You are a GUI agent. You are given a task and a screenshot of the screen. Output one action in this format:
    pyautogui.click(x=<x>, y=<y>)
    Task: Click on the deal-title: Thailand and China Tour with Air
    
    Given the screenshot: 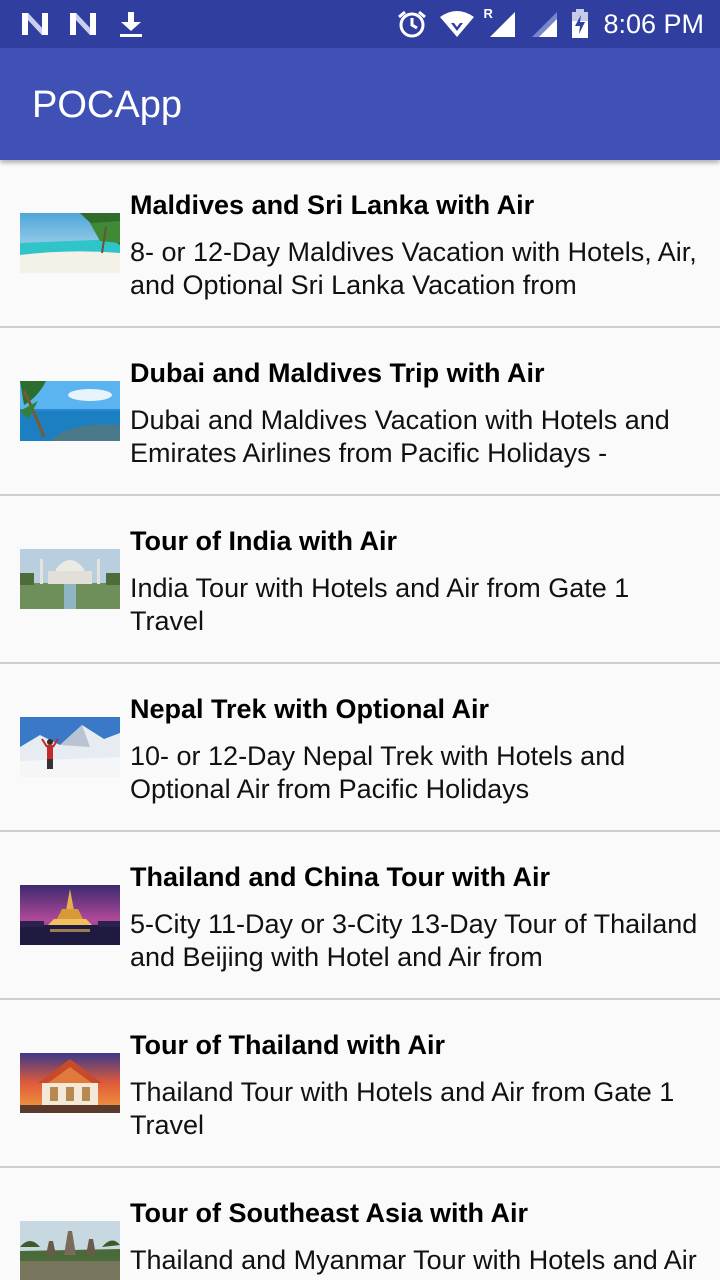 What is the action you would take?
    pyautogui.click(x=340, y=877)
    